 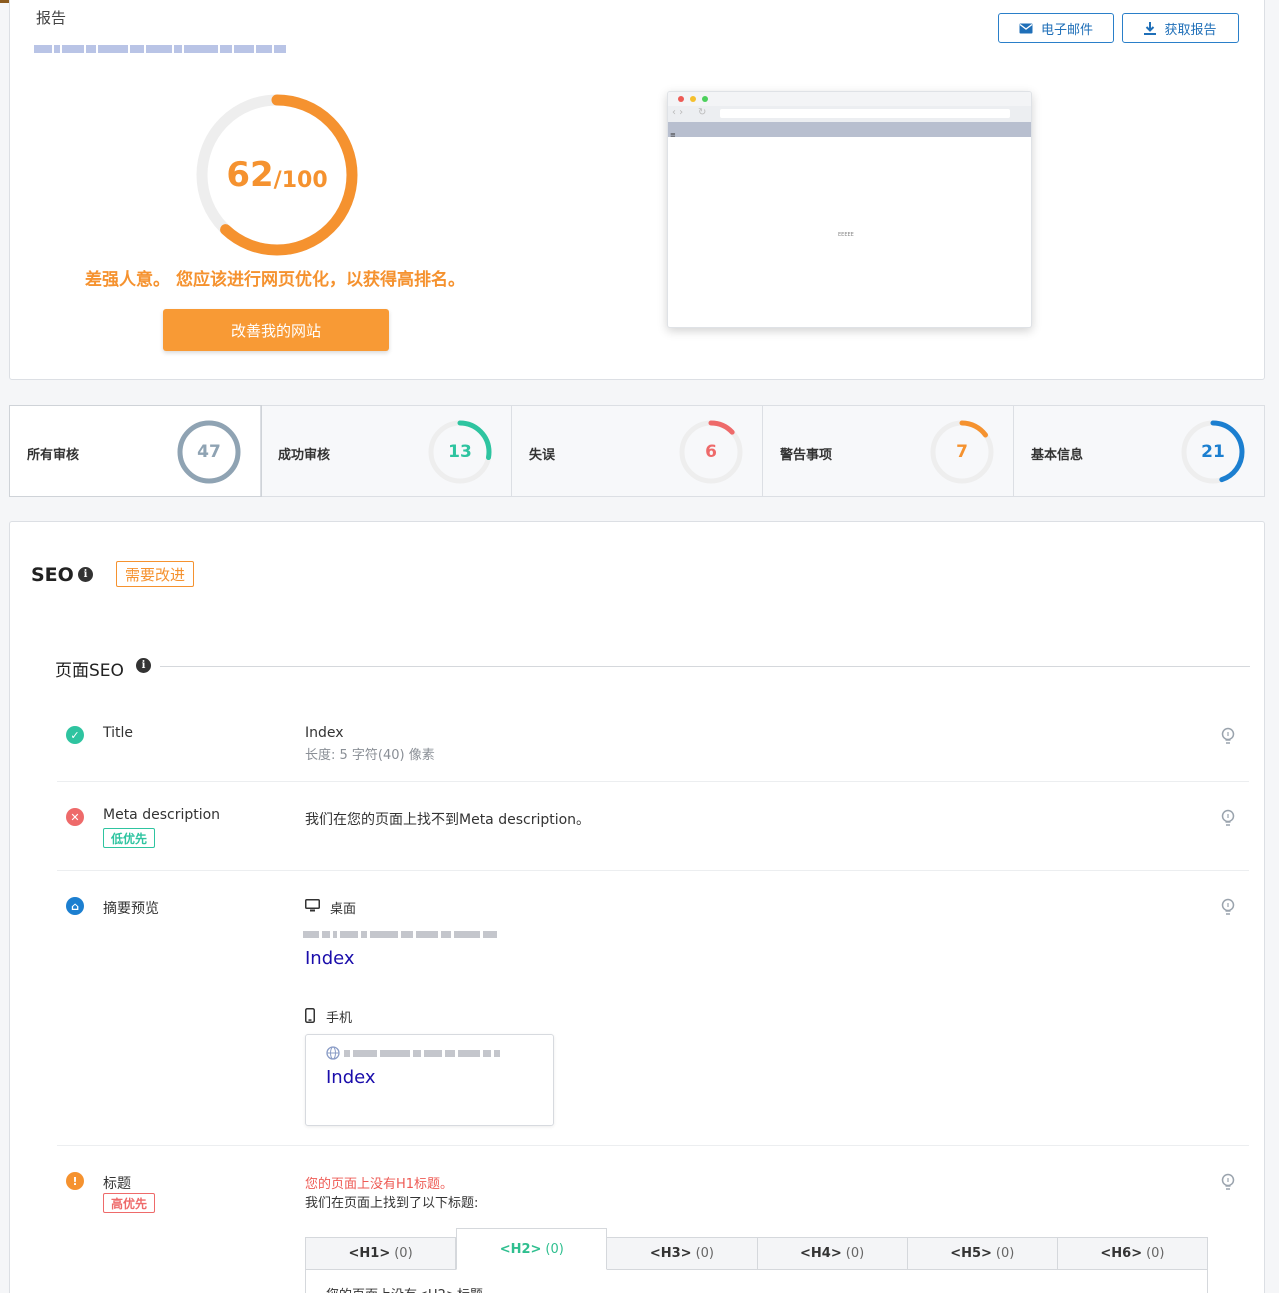 What do you see at coordinates (711, 452) in the screenshot?
I see `stat-value: 6` at bounding box center [711, 452].